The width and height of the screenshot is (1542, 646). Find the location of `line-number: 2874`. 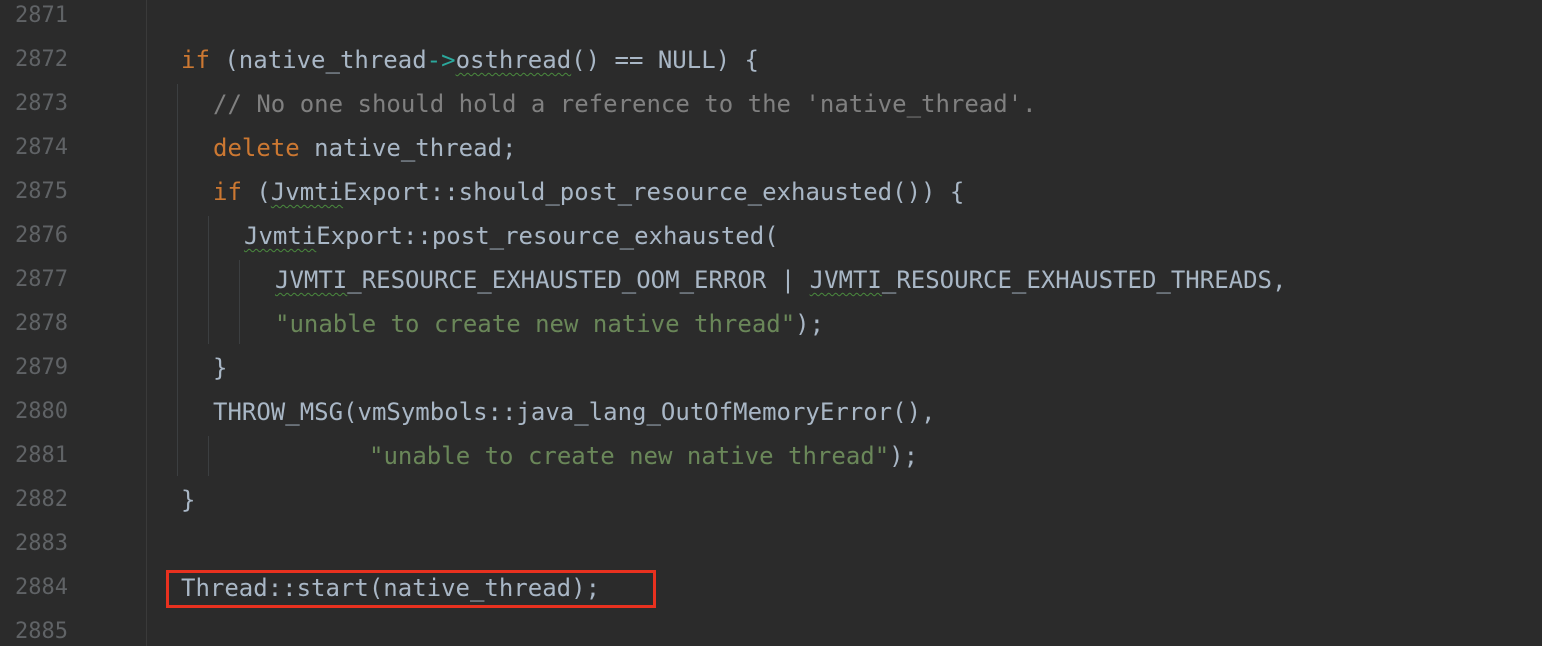

line-number: 2874 is located at coordinates (41, 147).